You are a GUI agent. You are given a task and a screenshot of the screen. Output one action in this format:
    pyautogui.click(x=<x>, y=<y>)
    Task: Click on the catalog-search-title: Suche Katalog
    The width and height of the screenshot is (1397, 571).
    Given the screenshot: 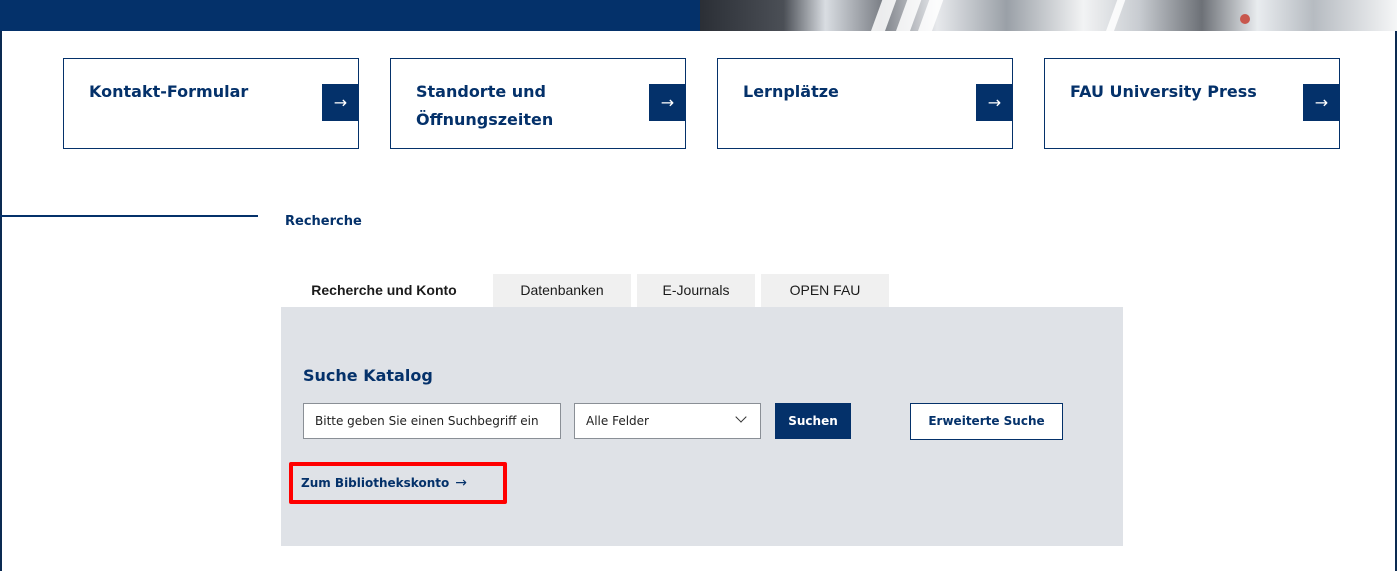 What is the action you would take?
    pyautogui.click(x=368, y=375)
    